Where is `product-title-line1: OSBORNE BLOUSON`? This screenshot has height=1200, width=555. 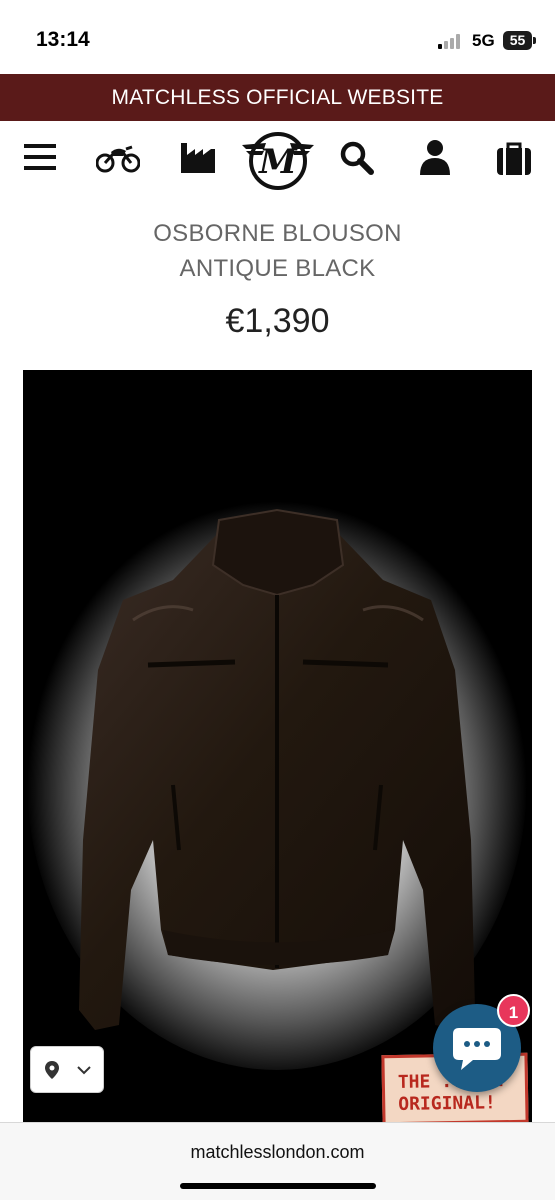 product-title-line1: OSBORNE BLOUSON is located at coordinates (277, 233).